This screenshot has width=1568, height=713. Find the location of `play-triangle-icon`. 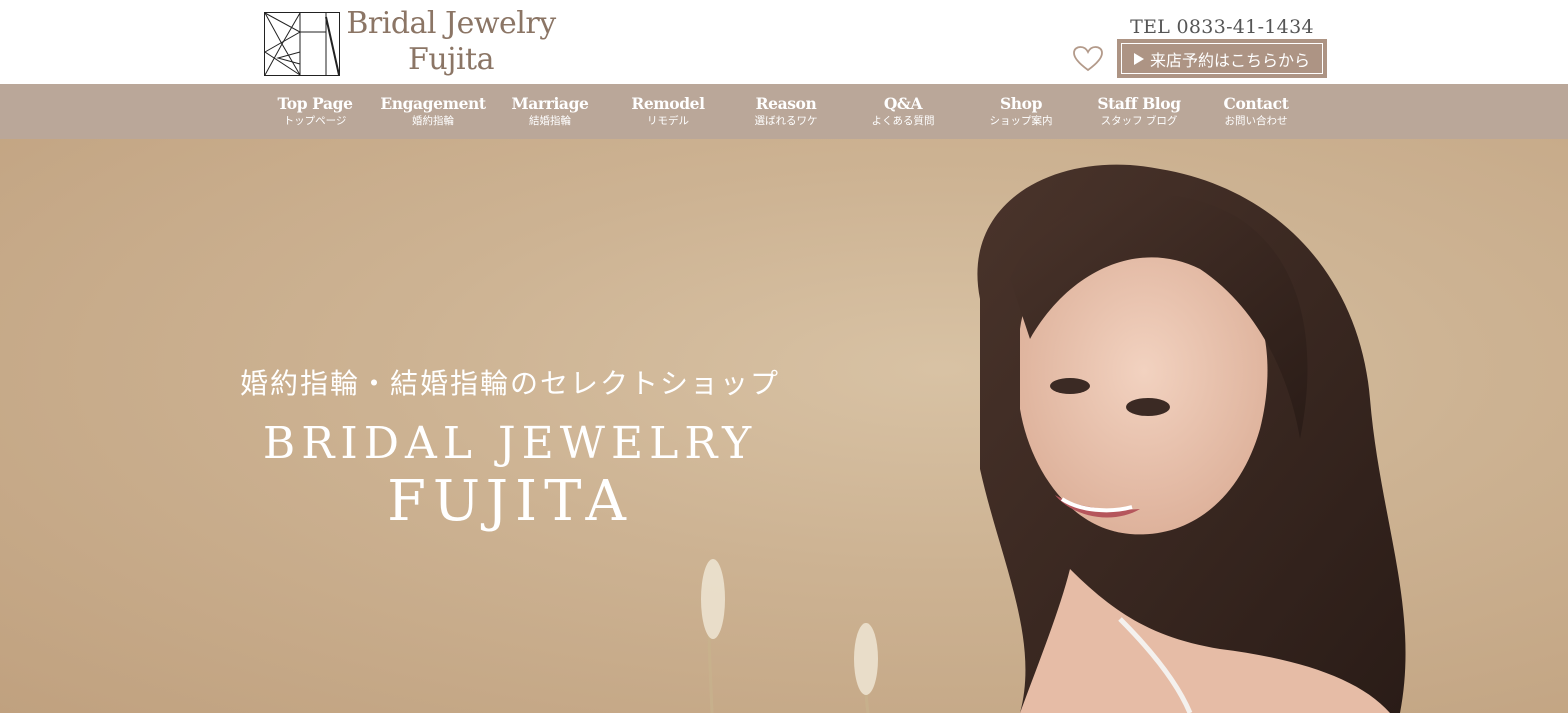

play-triangle-icon is located at coordinates (1138, 58).